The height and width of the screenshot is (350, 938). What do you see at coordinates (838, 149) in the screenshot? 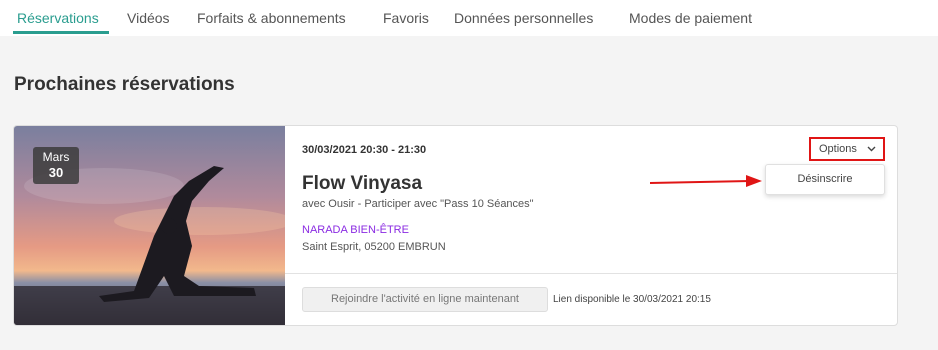
I see `options-label: Options` at bounding box center [838, 149].